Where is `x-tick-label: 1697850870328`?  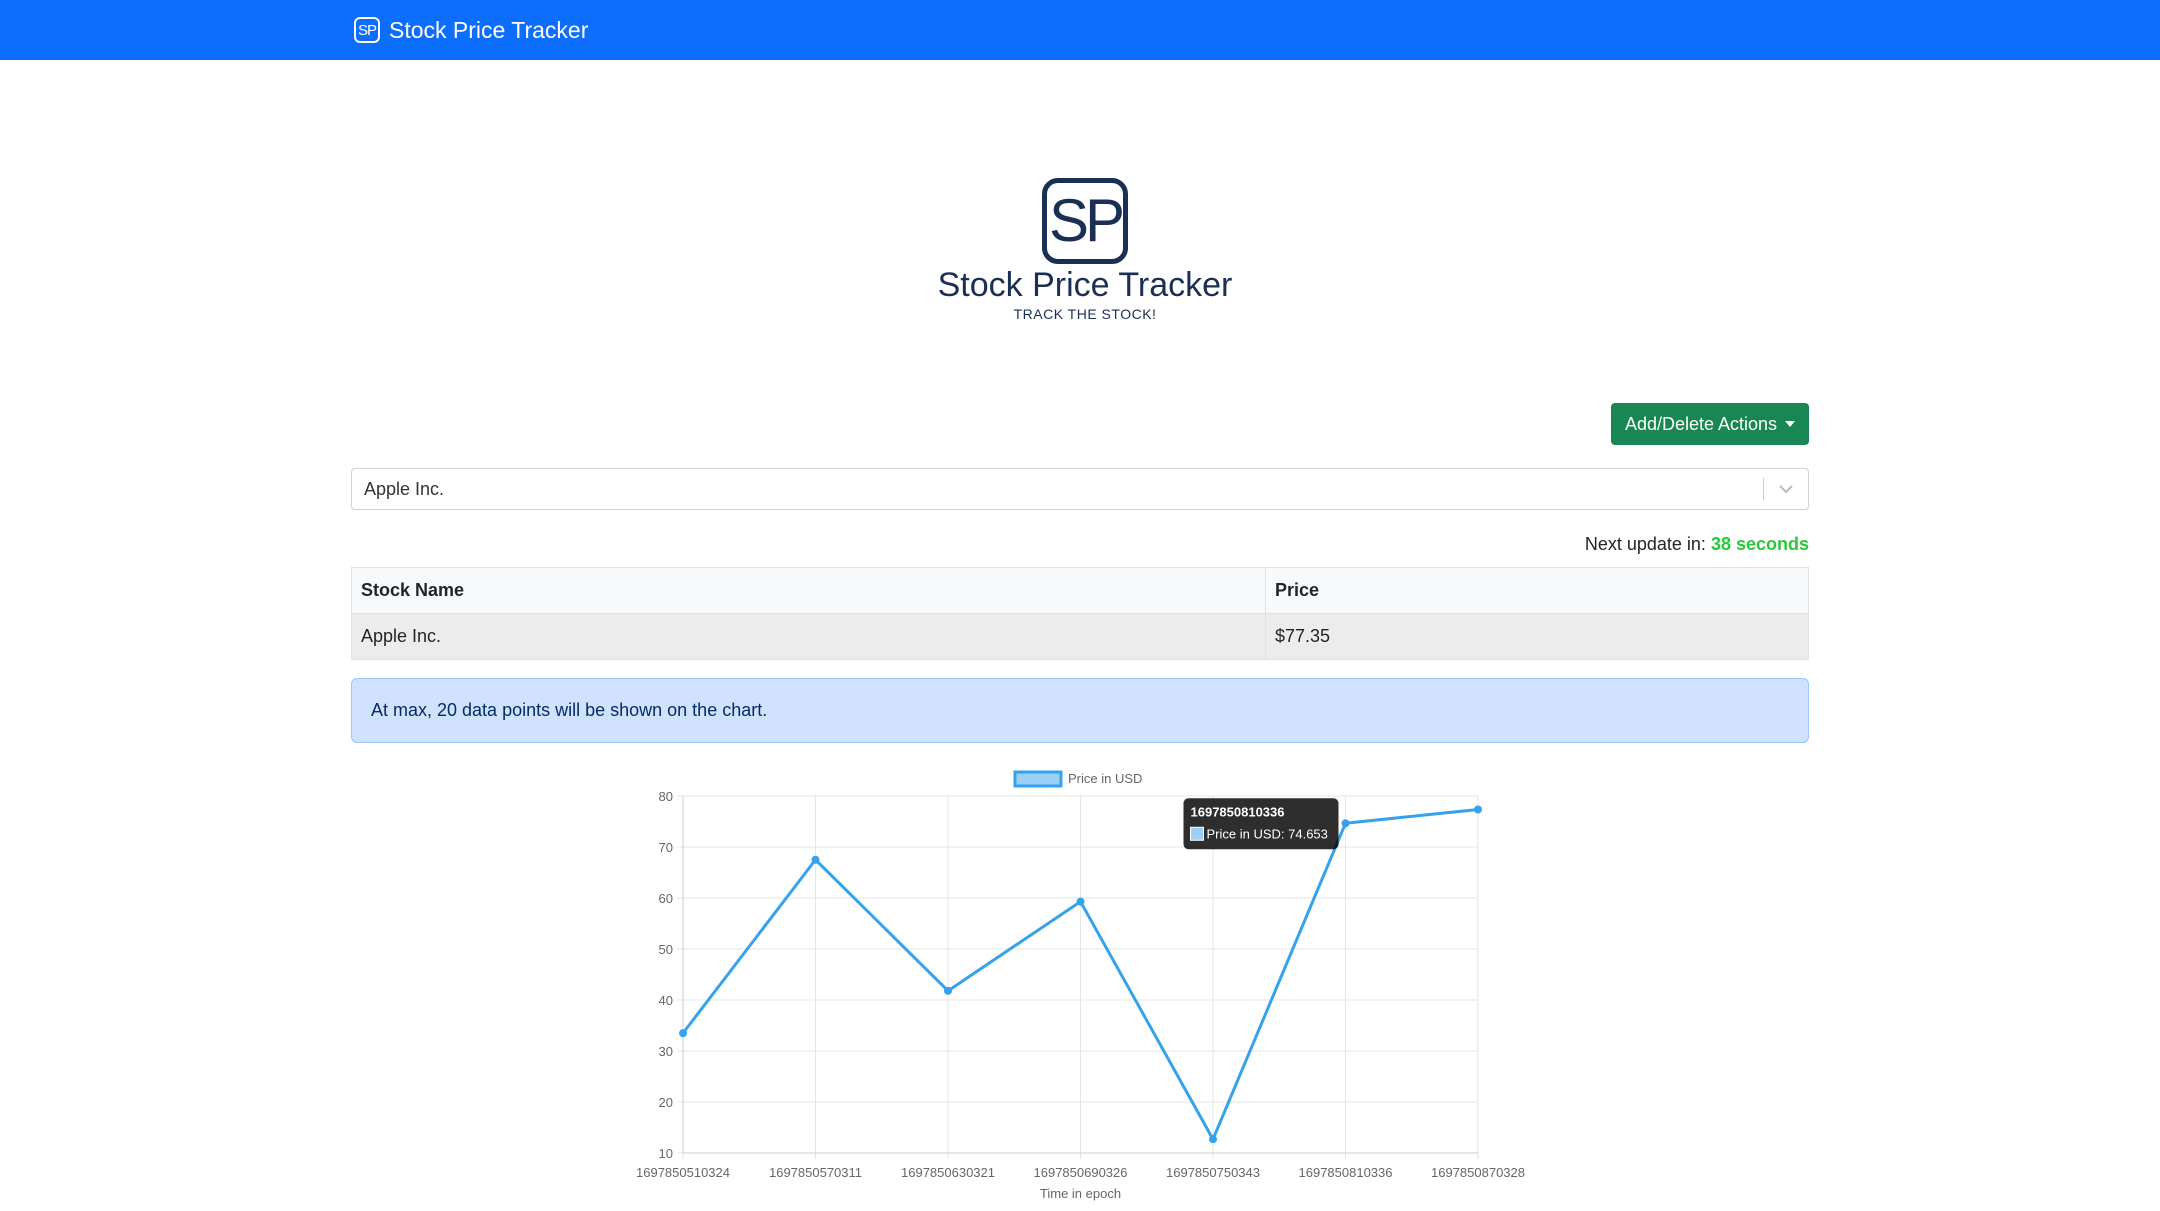 x-tick-label: 1697850870328 is located at coordinates (1478, 1172).